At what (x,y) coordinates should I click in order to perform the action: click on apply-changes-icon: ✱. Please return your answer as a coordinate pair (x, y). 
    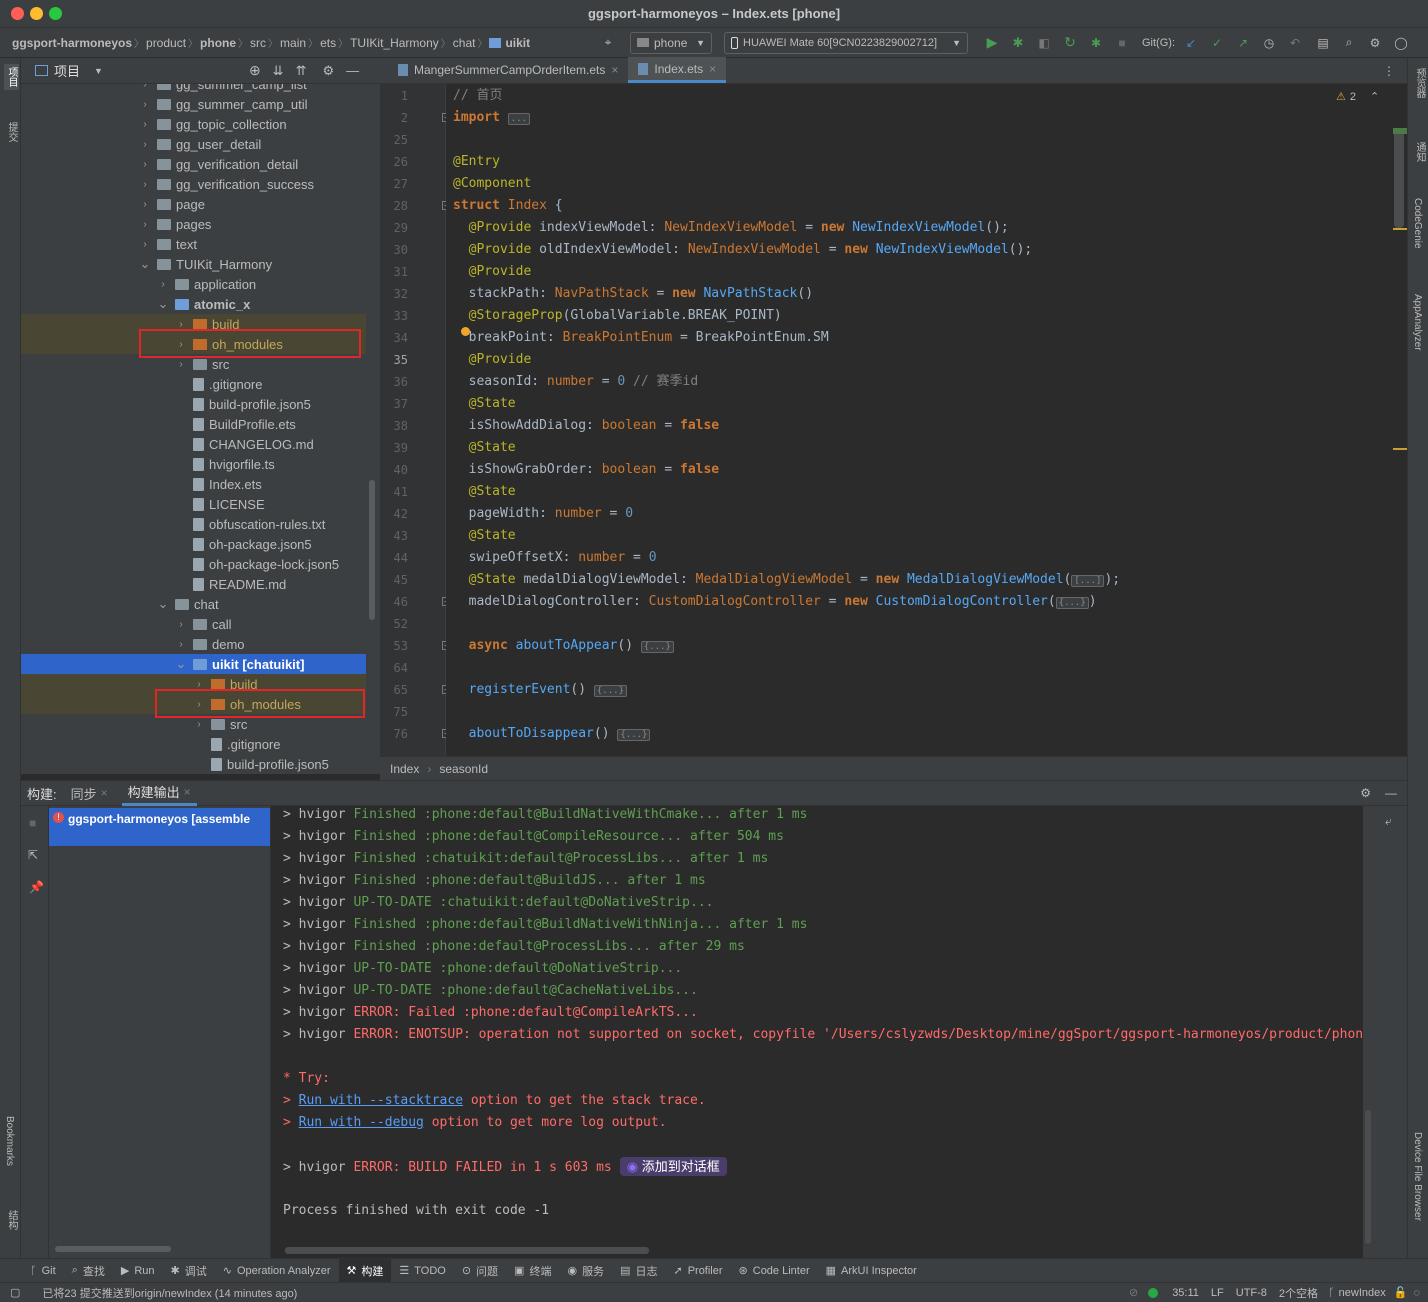
    Looking at the image, I should click on (1096, 43).